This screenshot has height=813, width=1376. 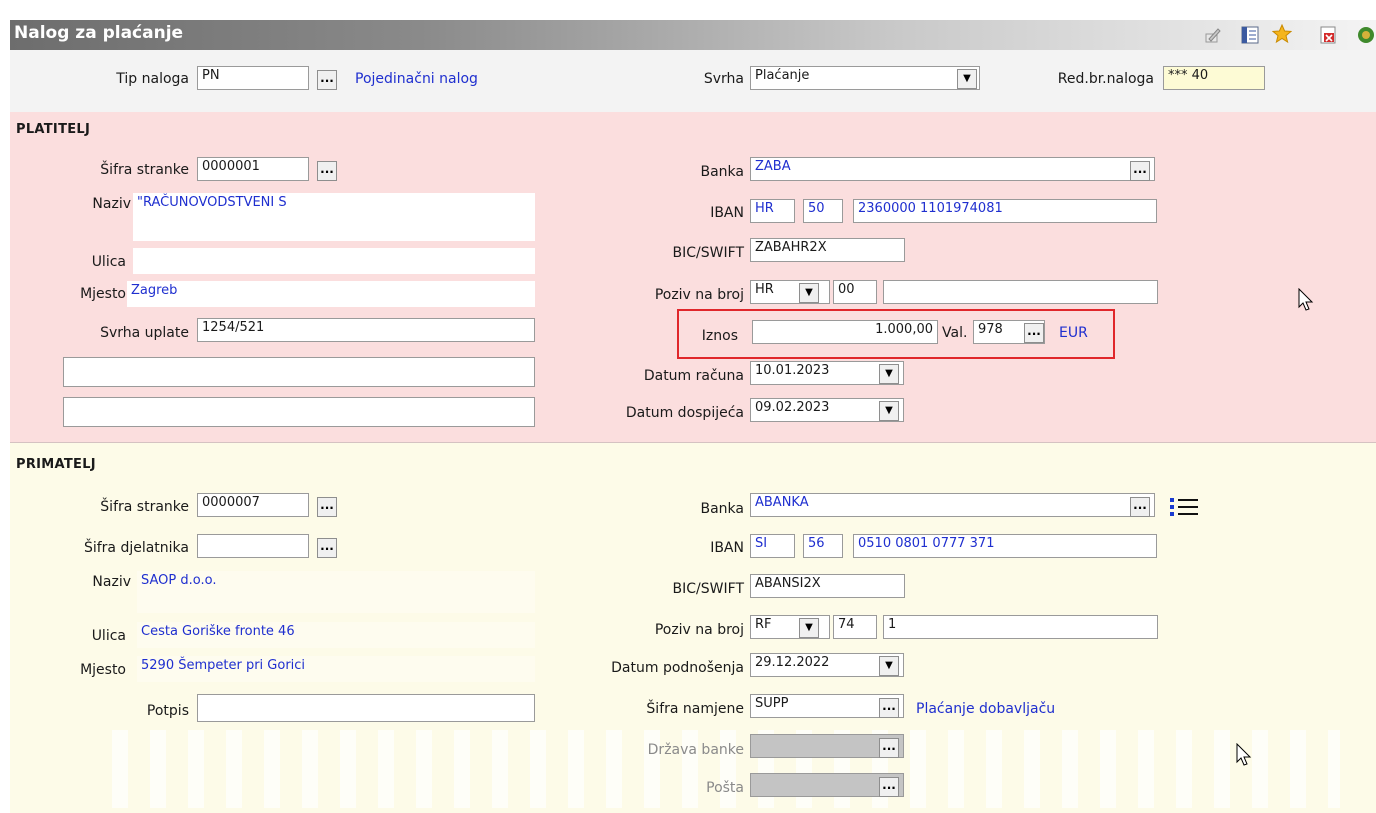 What do you see at coordinates (56, 464) in the screenshot?
I see `payee-section-title: PRIMATELJ` at bounding box center [56, 464].